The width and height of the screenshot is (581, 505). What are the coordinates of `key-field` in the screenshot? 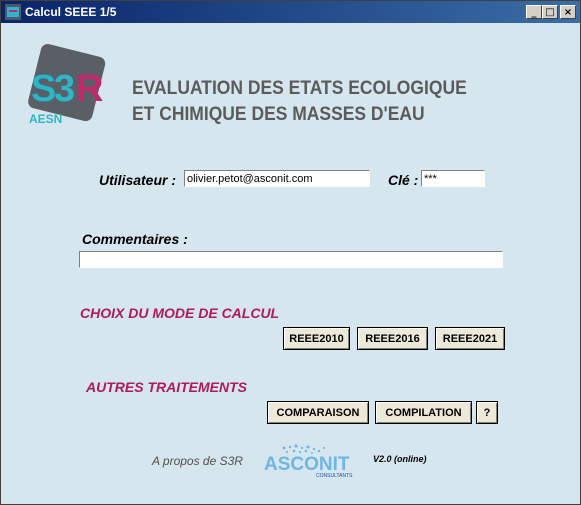 It's located at (453, 178).